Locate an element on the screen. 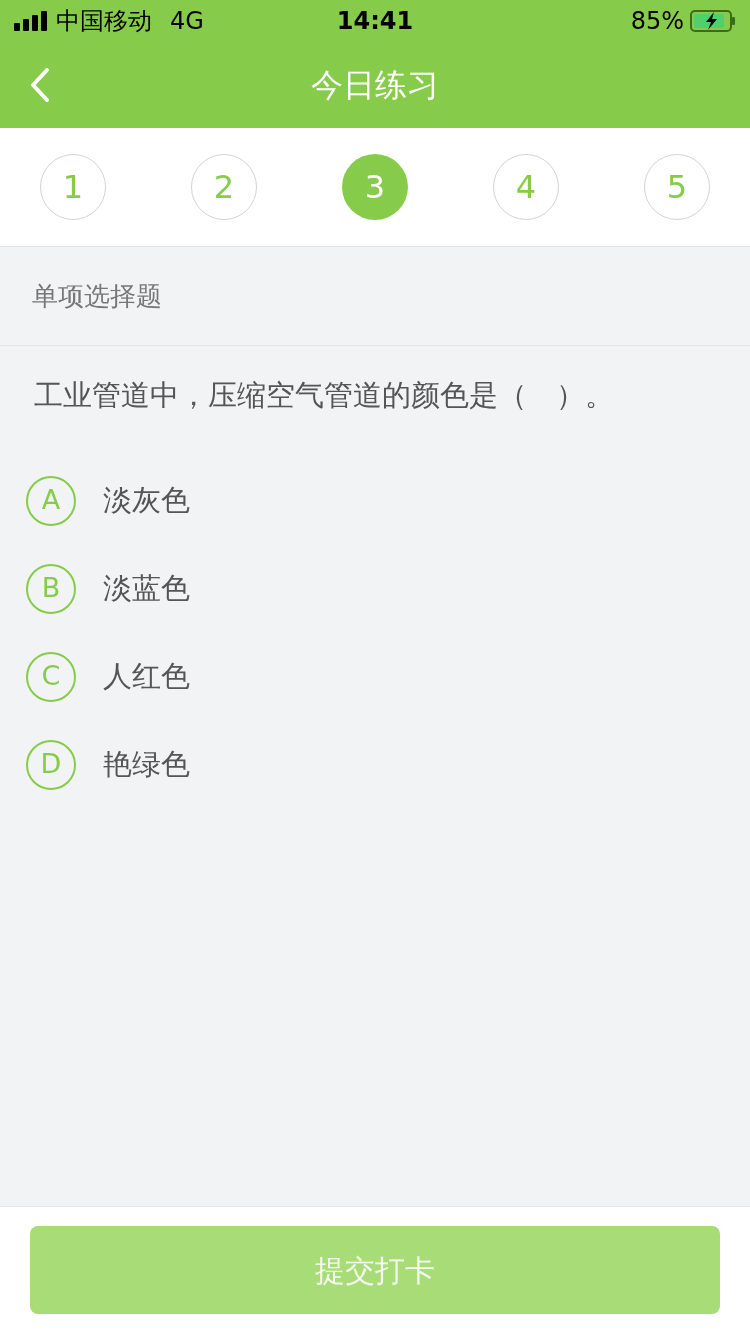 This screenshot has height=1334, width=750. battery-percent: 85% is located at coordinates (657, 21).